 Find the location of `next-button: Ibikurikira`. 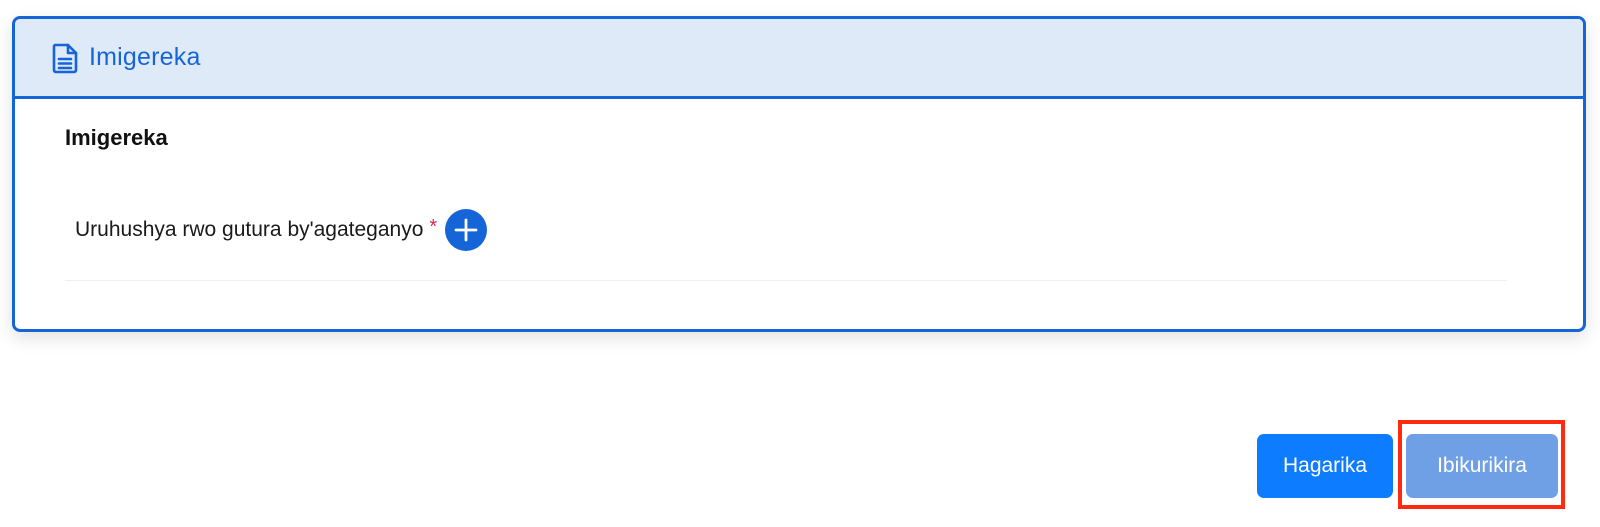

next-button: Ibikurikira is located at coordinates (1482, 466).